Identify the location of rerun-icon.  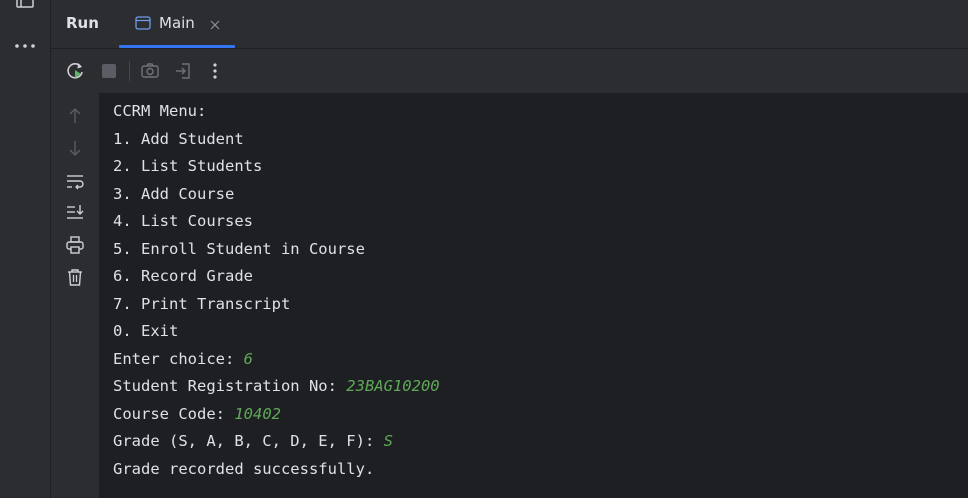
(76, 71).